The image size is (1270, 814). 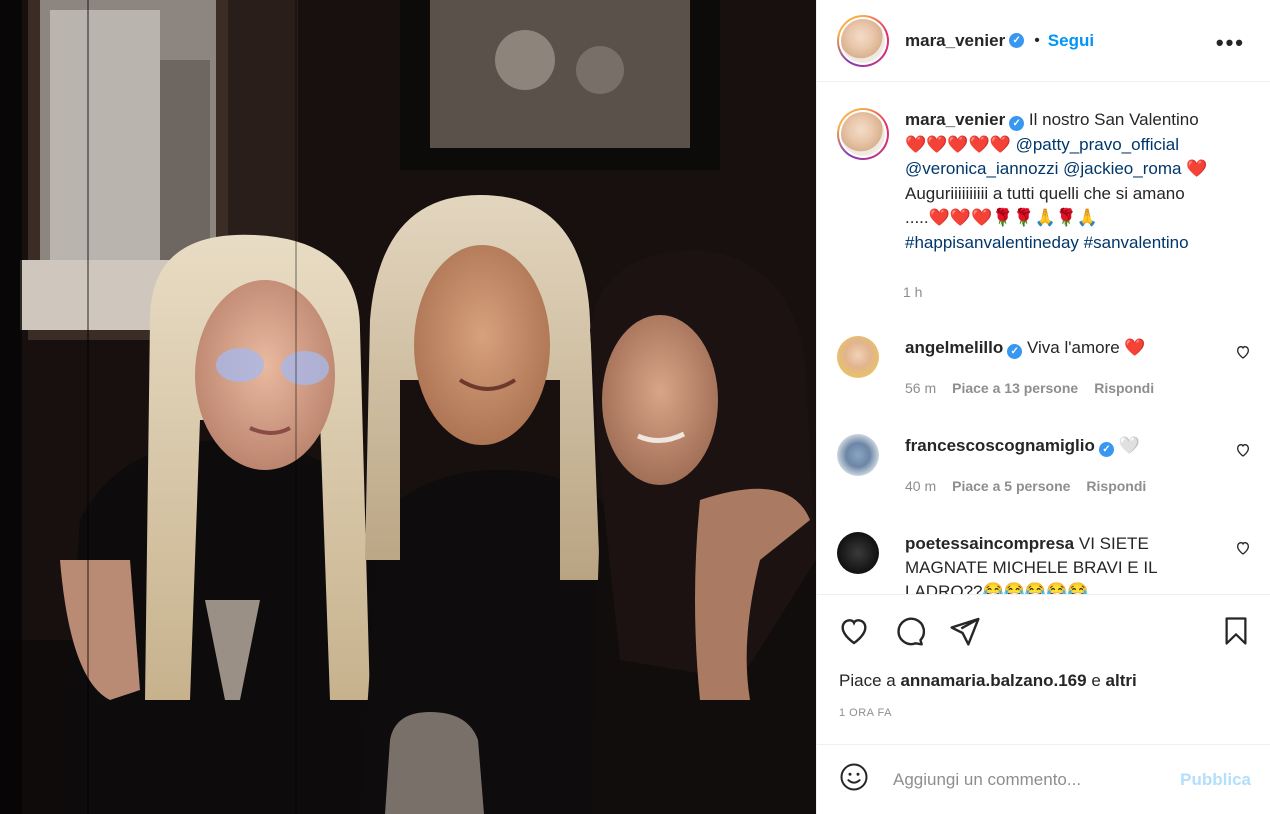 I want to click on publish-button: Pubblica, so click(x=1215, y=780).